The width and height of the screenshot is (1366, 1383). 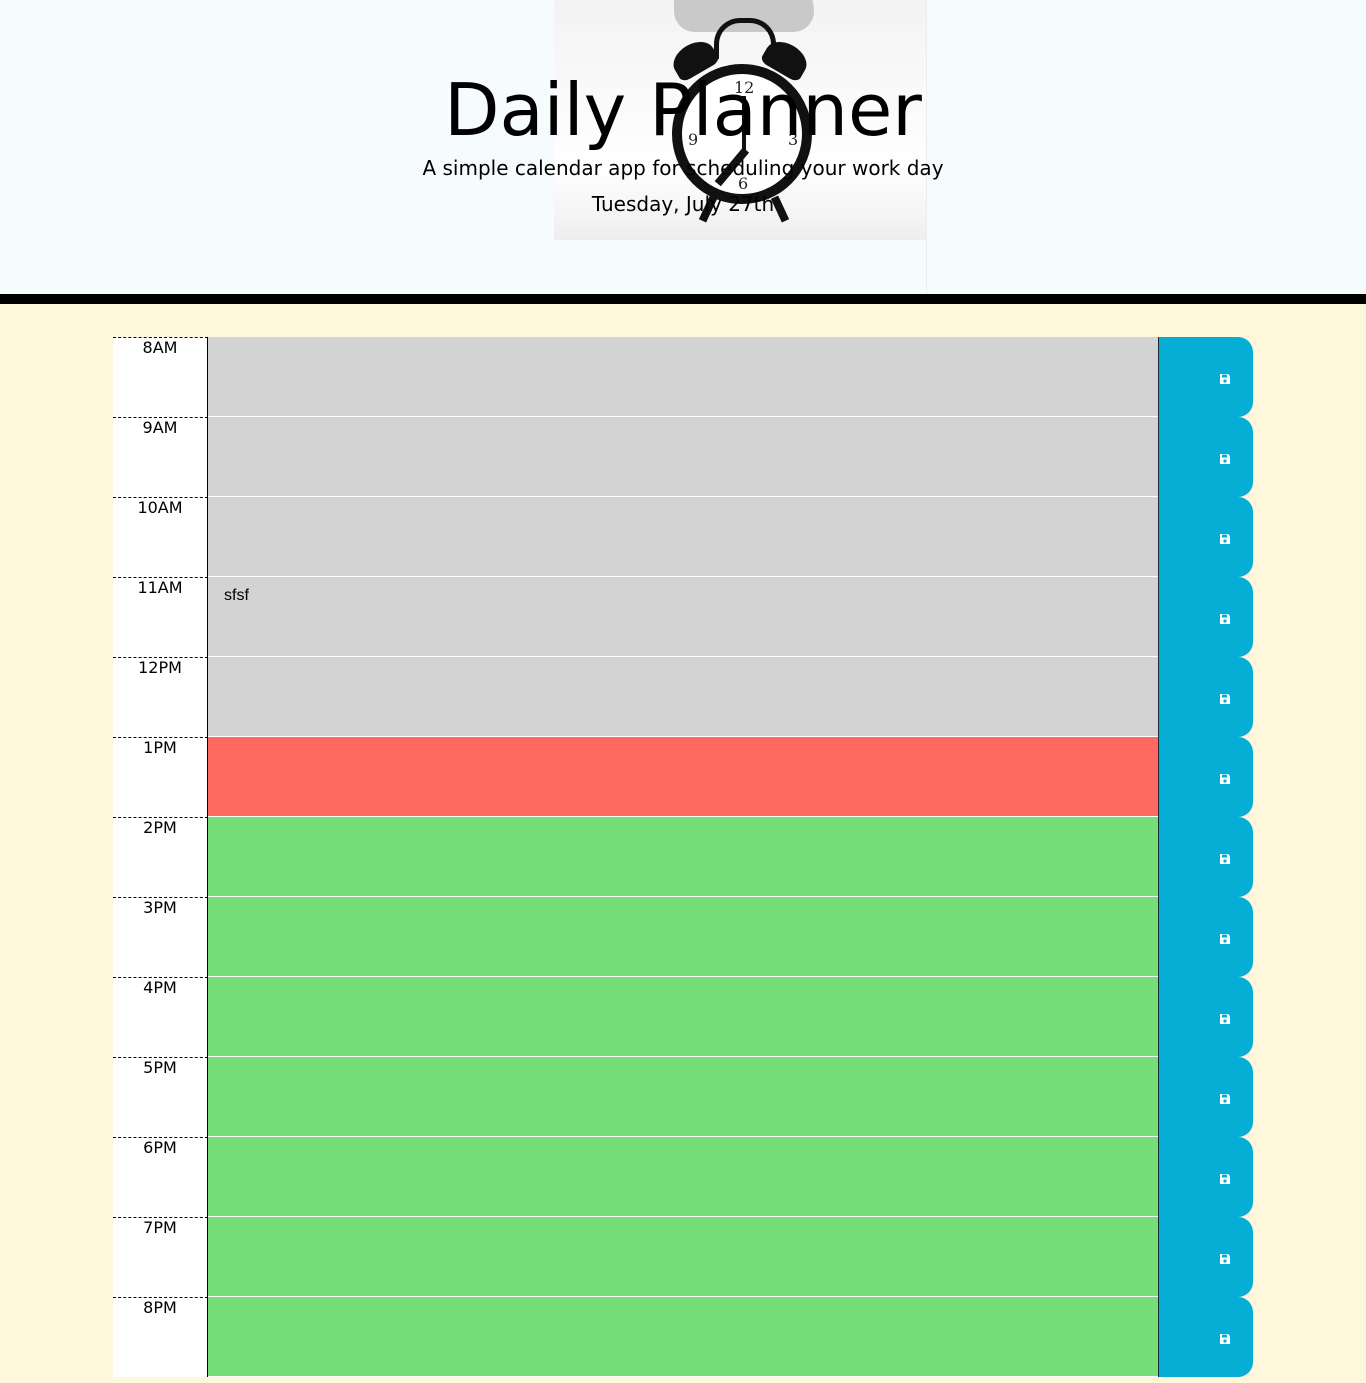 I want to click on time-block: 7PM, so click(x=683, y=1257).